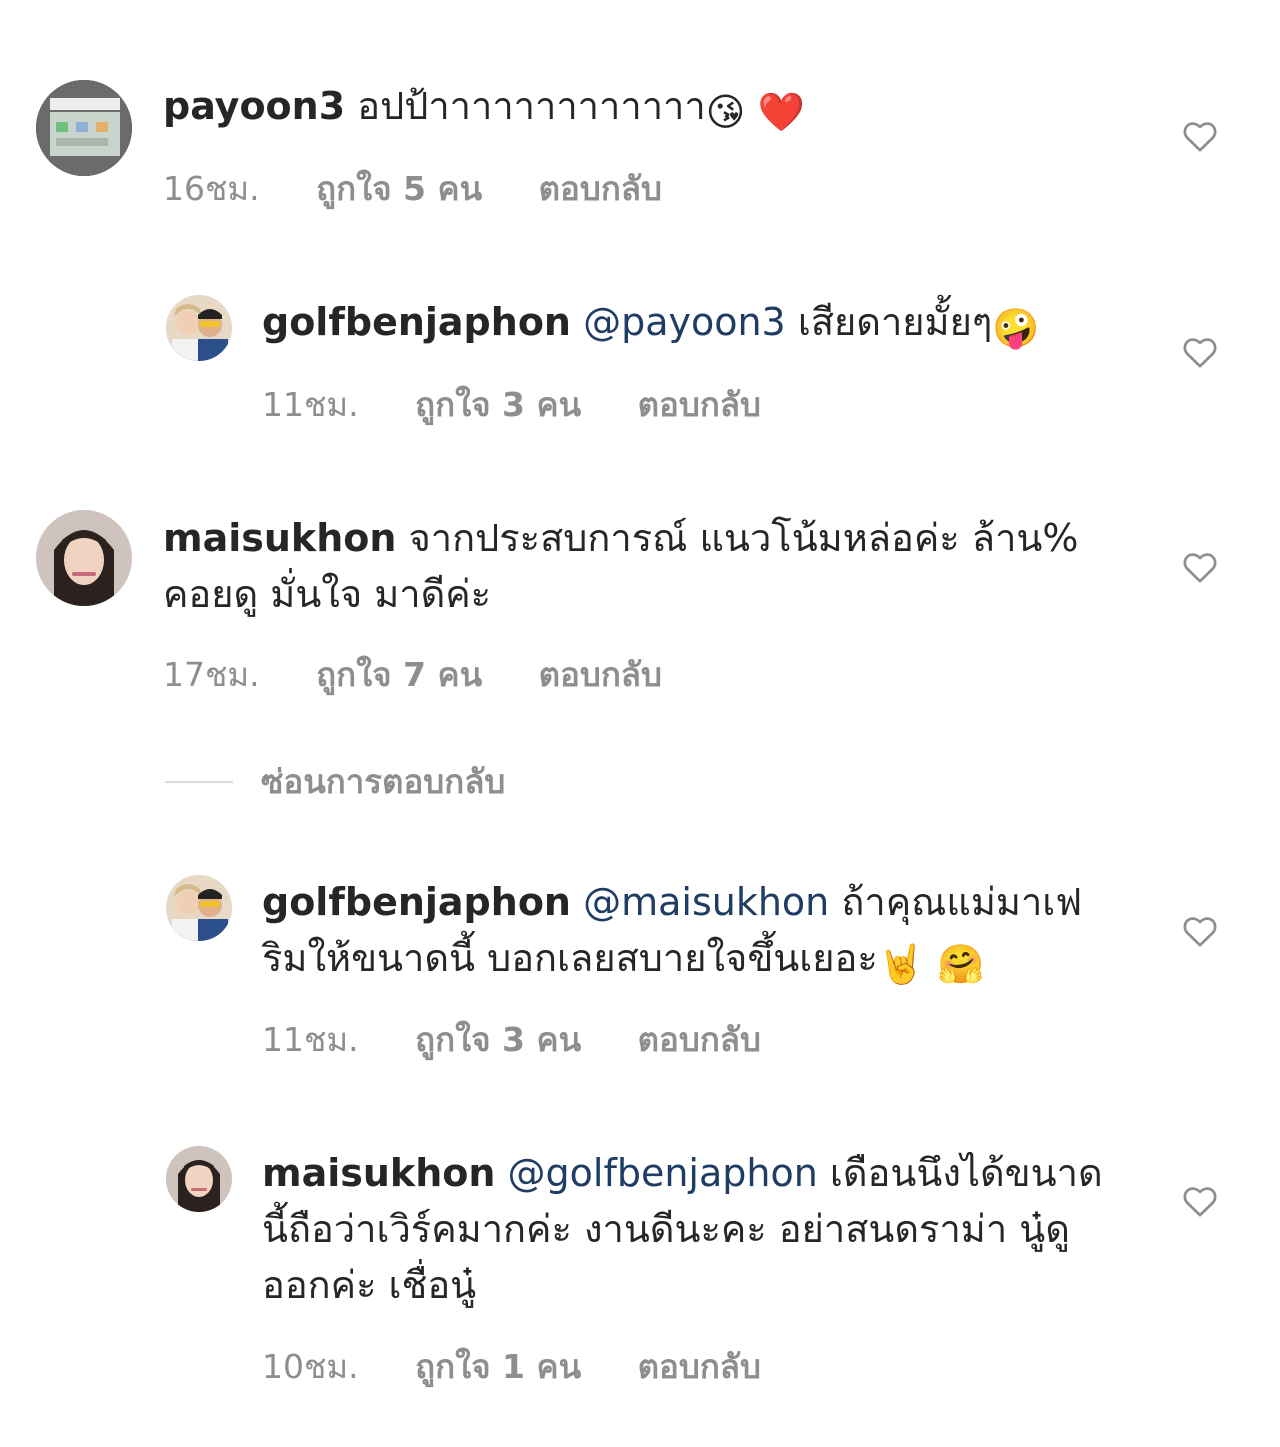  What do you see at coordinates (199, 781) in the screenshot?
I see `divider-line` at bounding box center [199, 781].